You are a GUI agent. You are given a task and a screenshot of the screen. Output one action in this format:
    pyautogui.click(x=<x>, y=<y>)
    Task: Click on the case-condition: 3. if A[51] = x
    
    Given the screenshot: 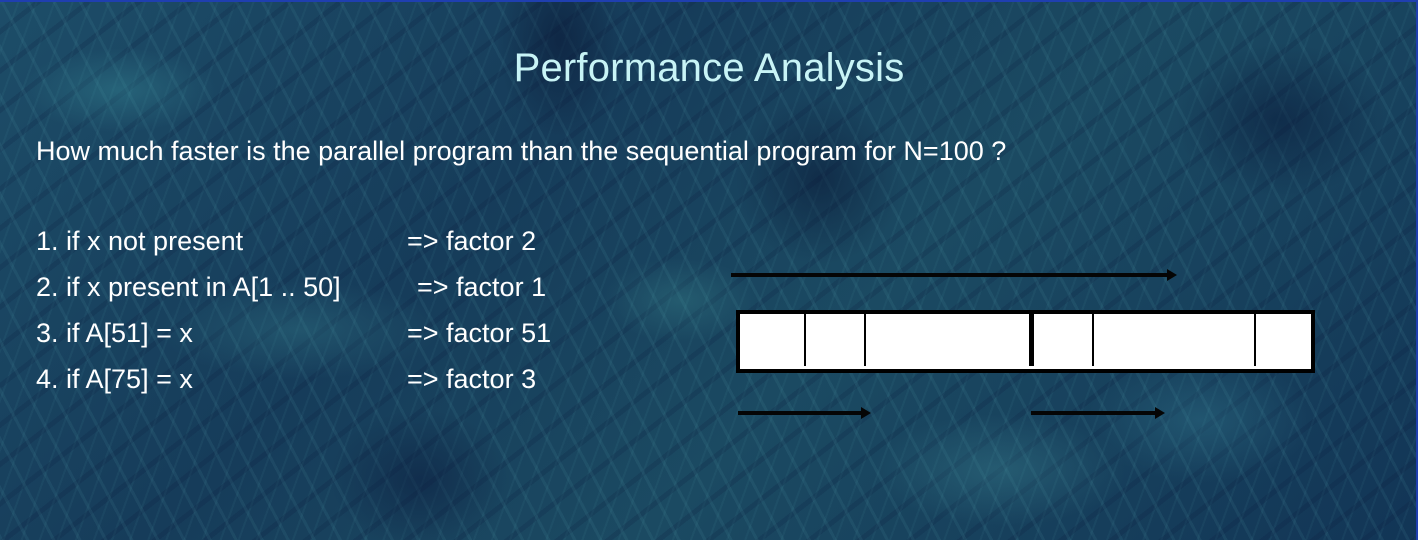 What is the action you would take?
    pyautogui.click(x=114, y=333)
    